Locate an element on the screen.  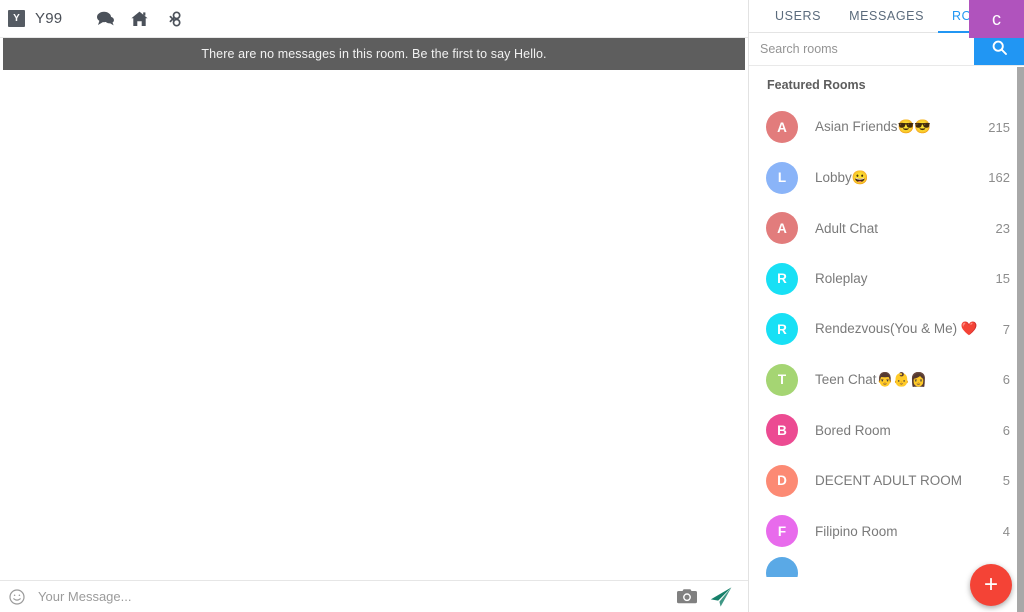
room-list-item: A Asian Friends😎😎 215 is located at coordinates (886, 127).